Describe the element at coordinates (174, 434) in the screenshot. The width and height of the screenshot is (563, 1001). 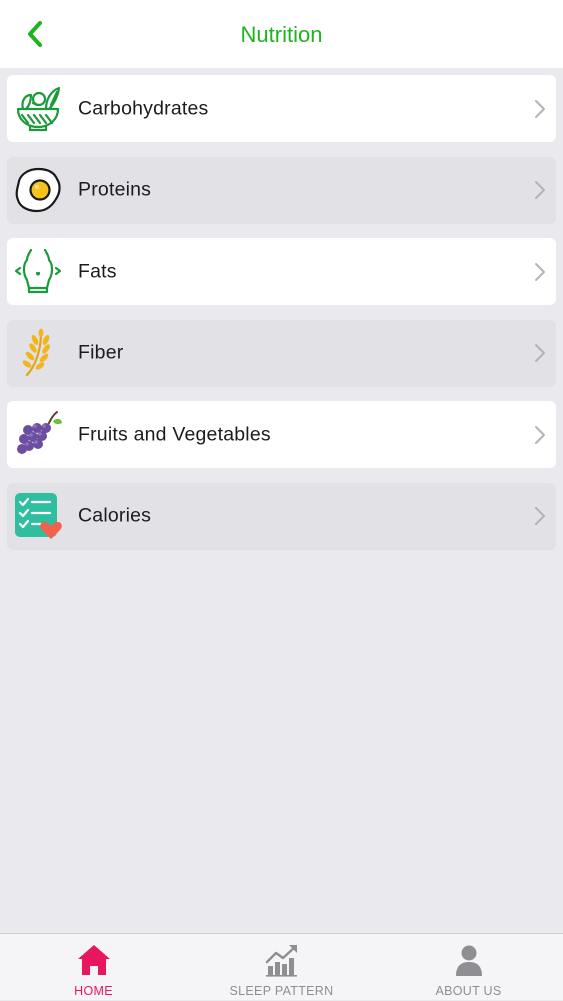
I see `list-item-label: Fruits and Vegetables` at that location.